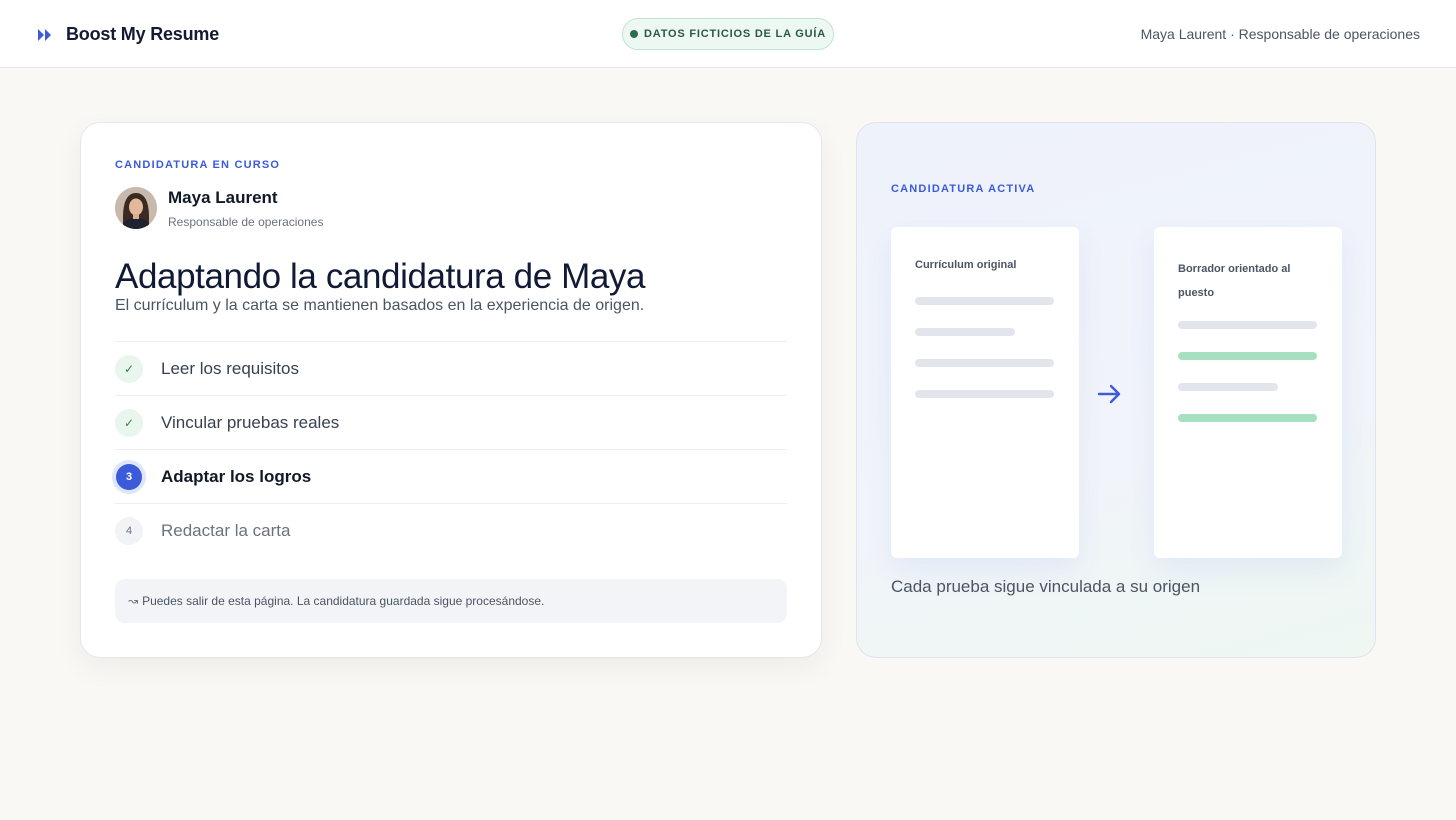 This screenshot has width=1456, height=820. I want to click on double-chevron-right-icon, so click(44, 34).